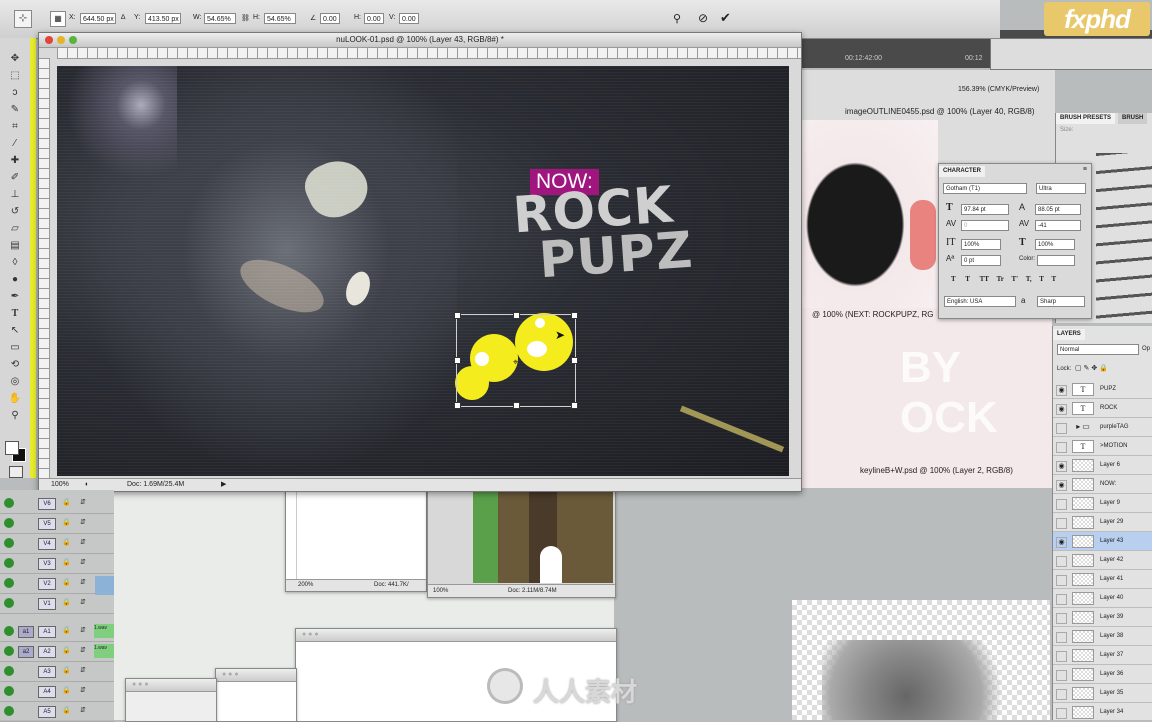 The image size is (1152, 722). Describe the element at coordinates (15, 229) in the screenshot. I see `eraser-tool-icon: ▱` at that location.